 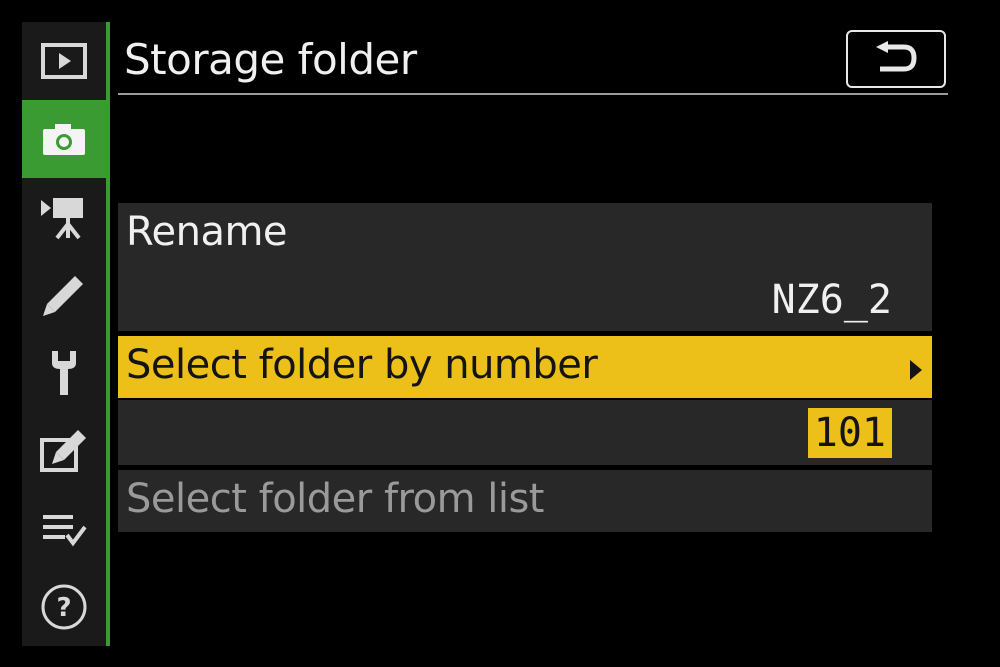 I want to click on my-menu-tab, so click(x=64, y=529).